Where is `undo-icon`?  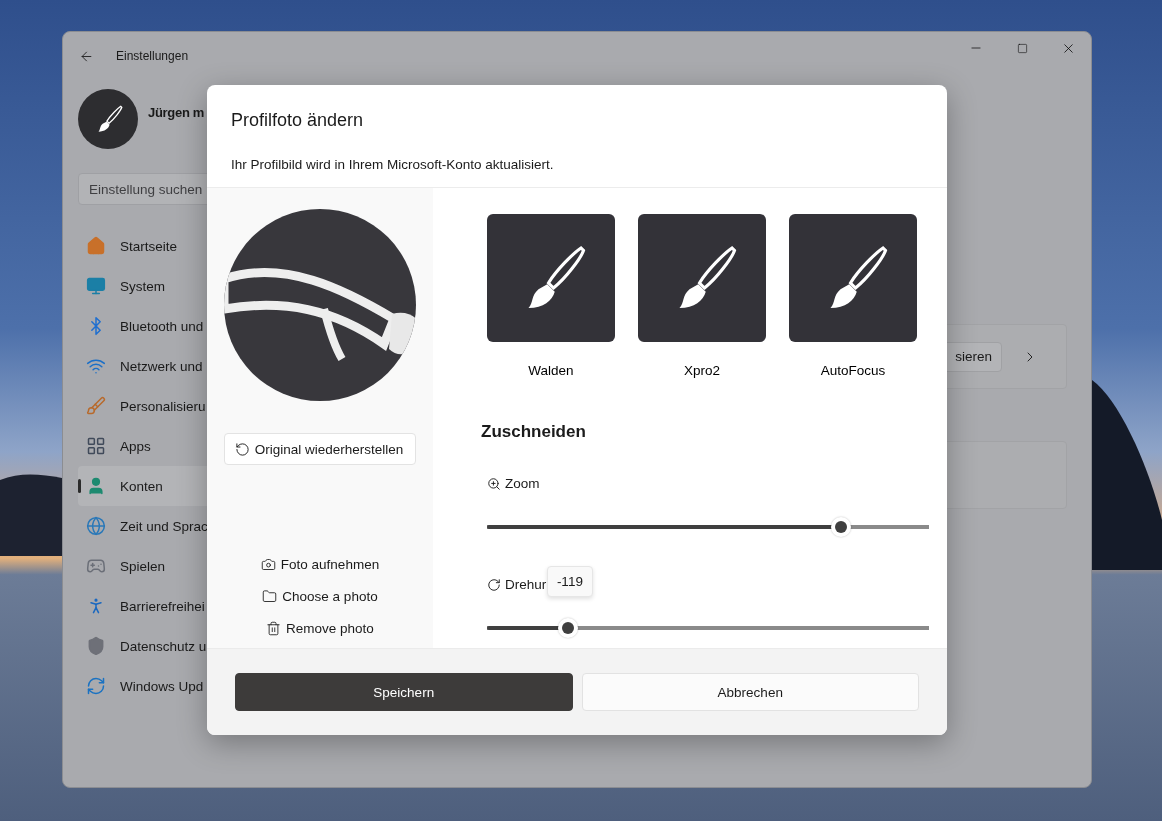 undo-icon is located at coordinates (242, 449).